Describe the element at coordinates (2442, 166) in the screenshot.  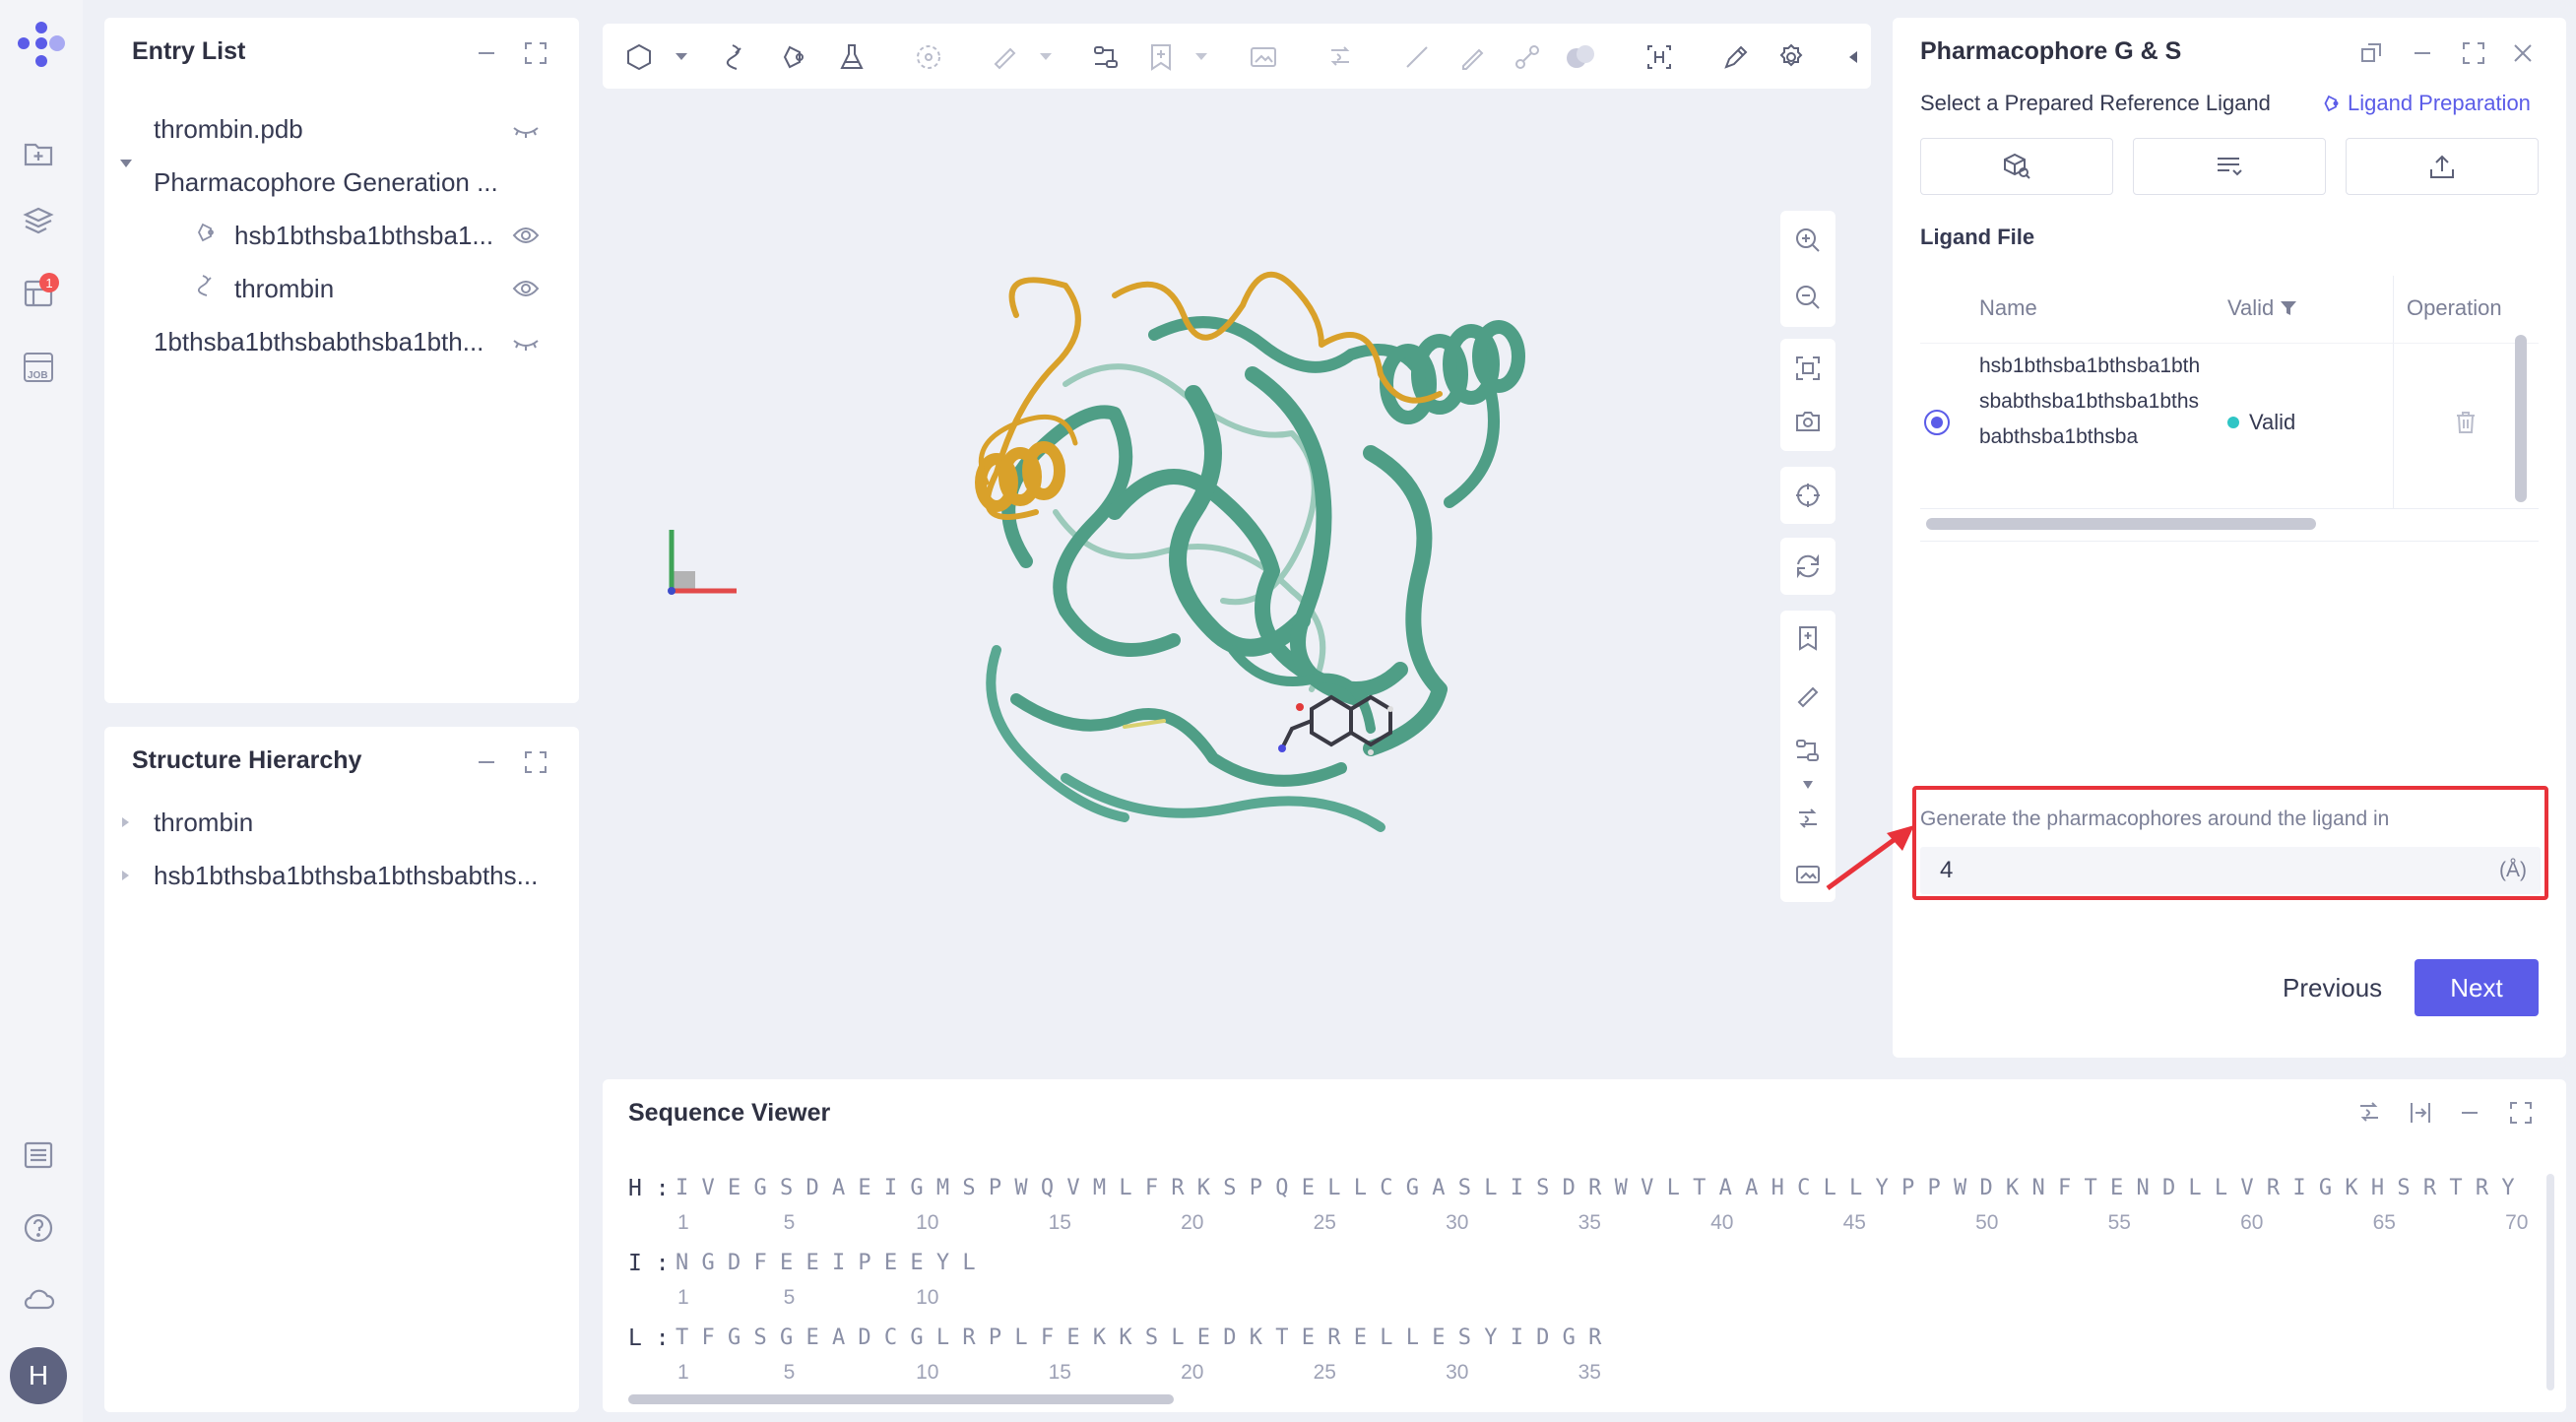
I see `upload-button` at that location.